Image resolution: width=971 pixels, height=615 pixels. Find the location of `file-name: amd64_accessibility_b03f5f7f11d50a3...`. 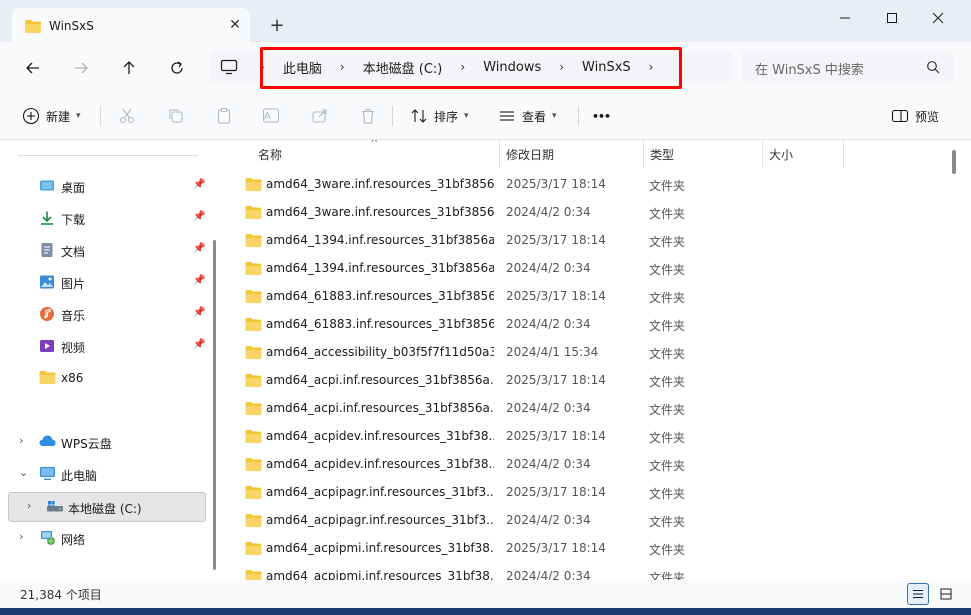

file-name: amd64_accessibility_b03f5f7f11d50a3... is located at coordinates (380, 352).